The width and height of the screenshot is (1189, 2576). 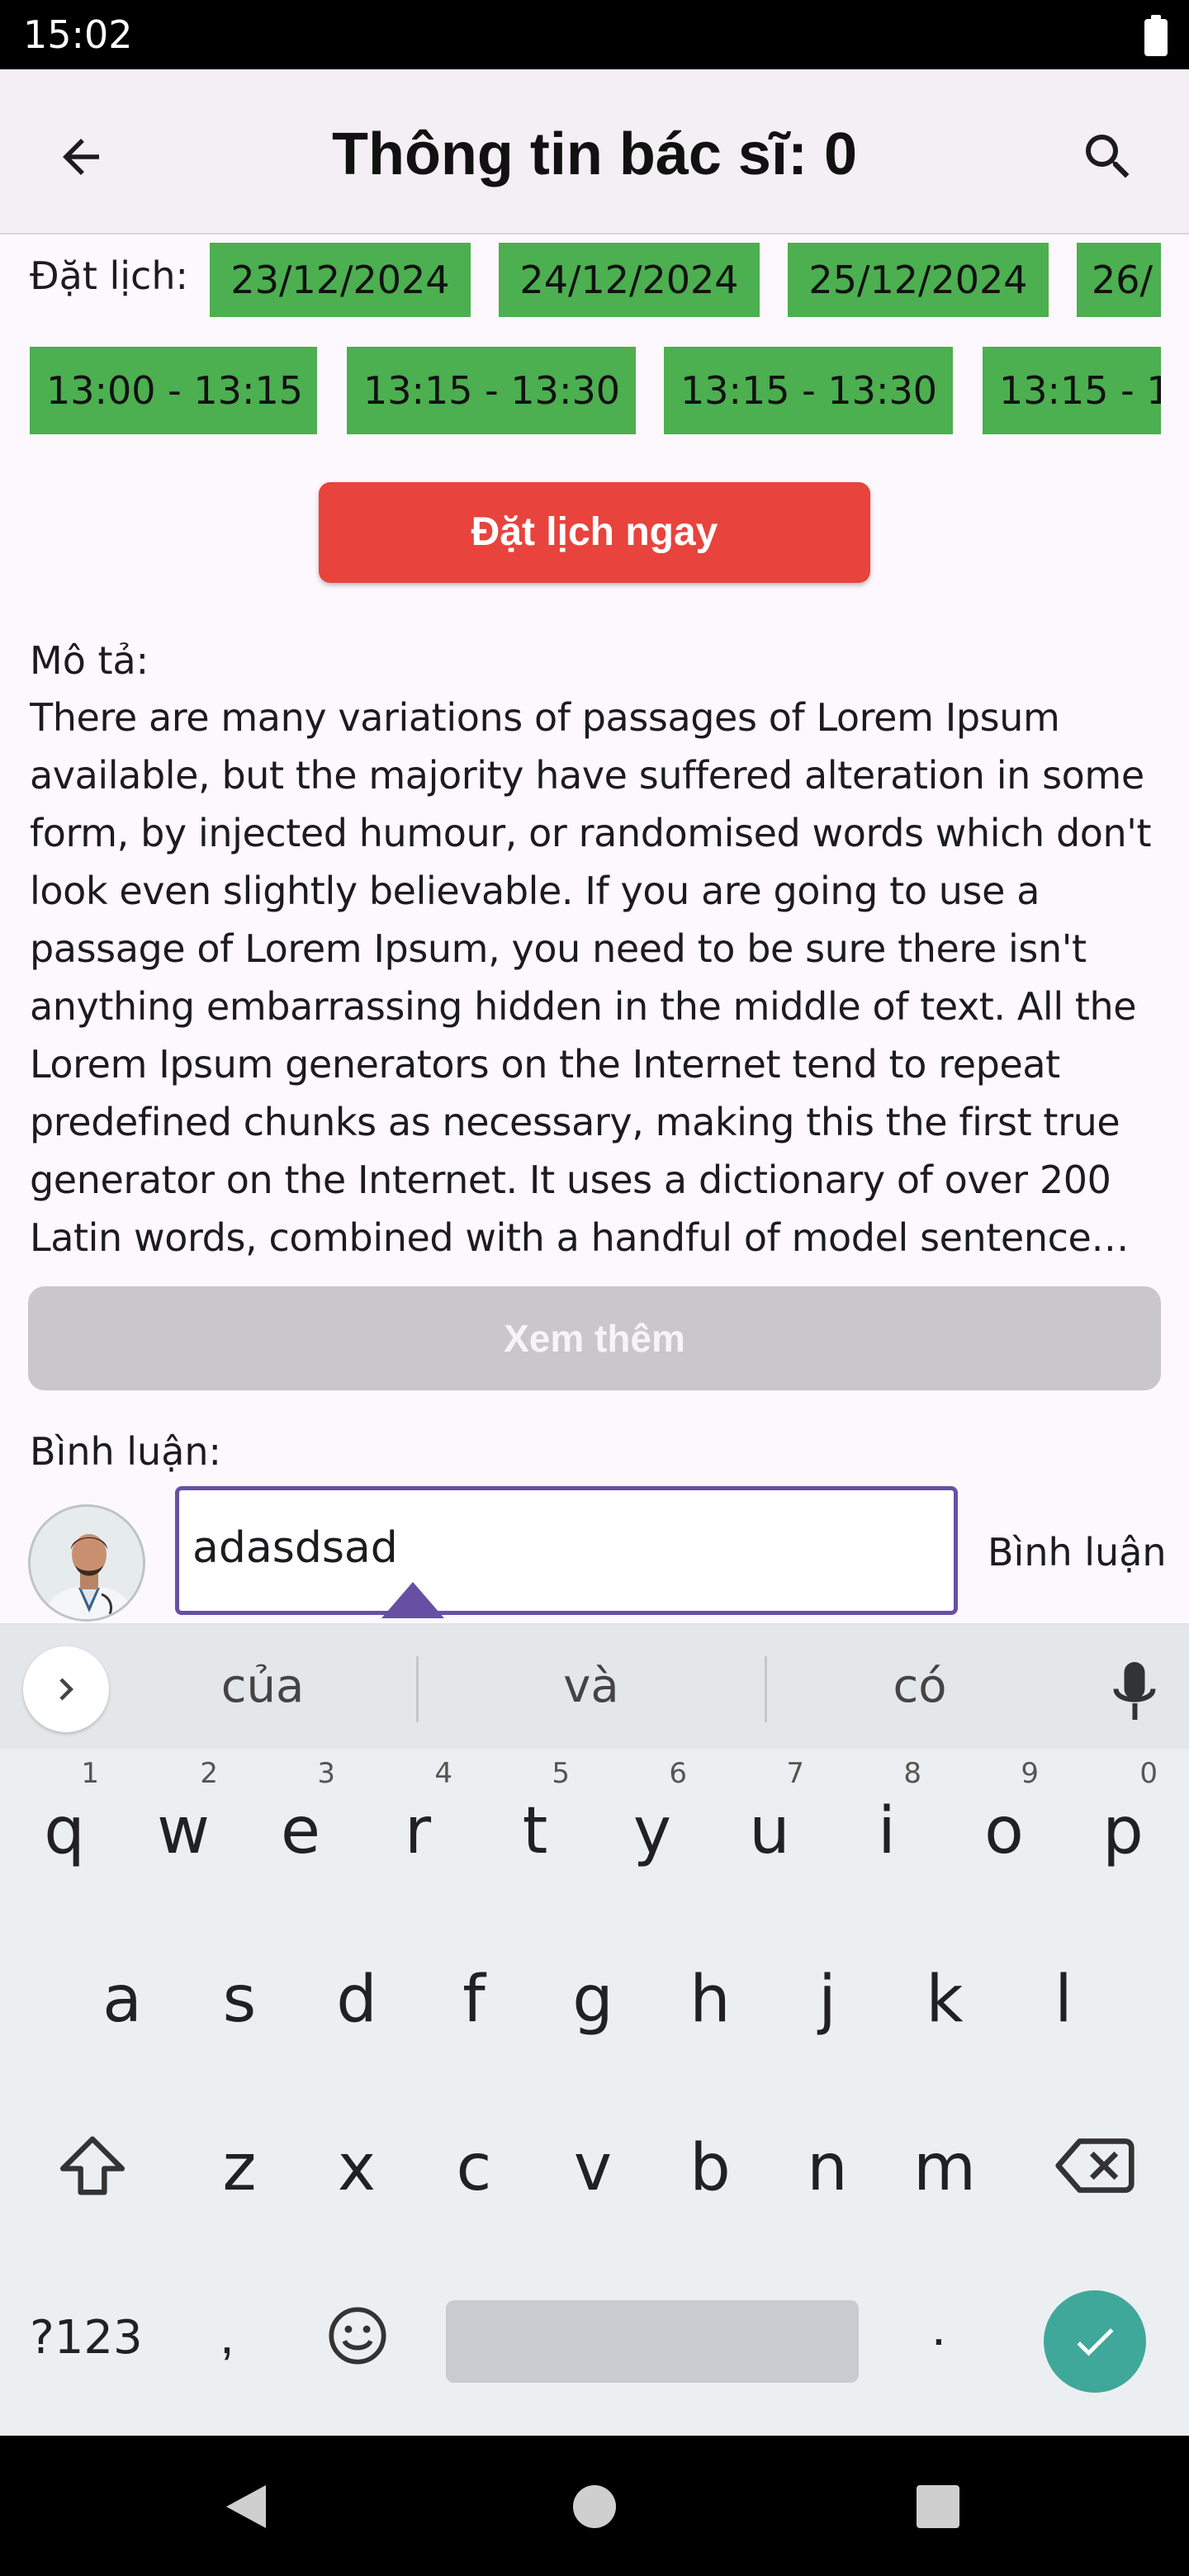 I want to click on key-number-hint: 3, so click(x=326, y=1773).